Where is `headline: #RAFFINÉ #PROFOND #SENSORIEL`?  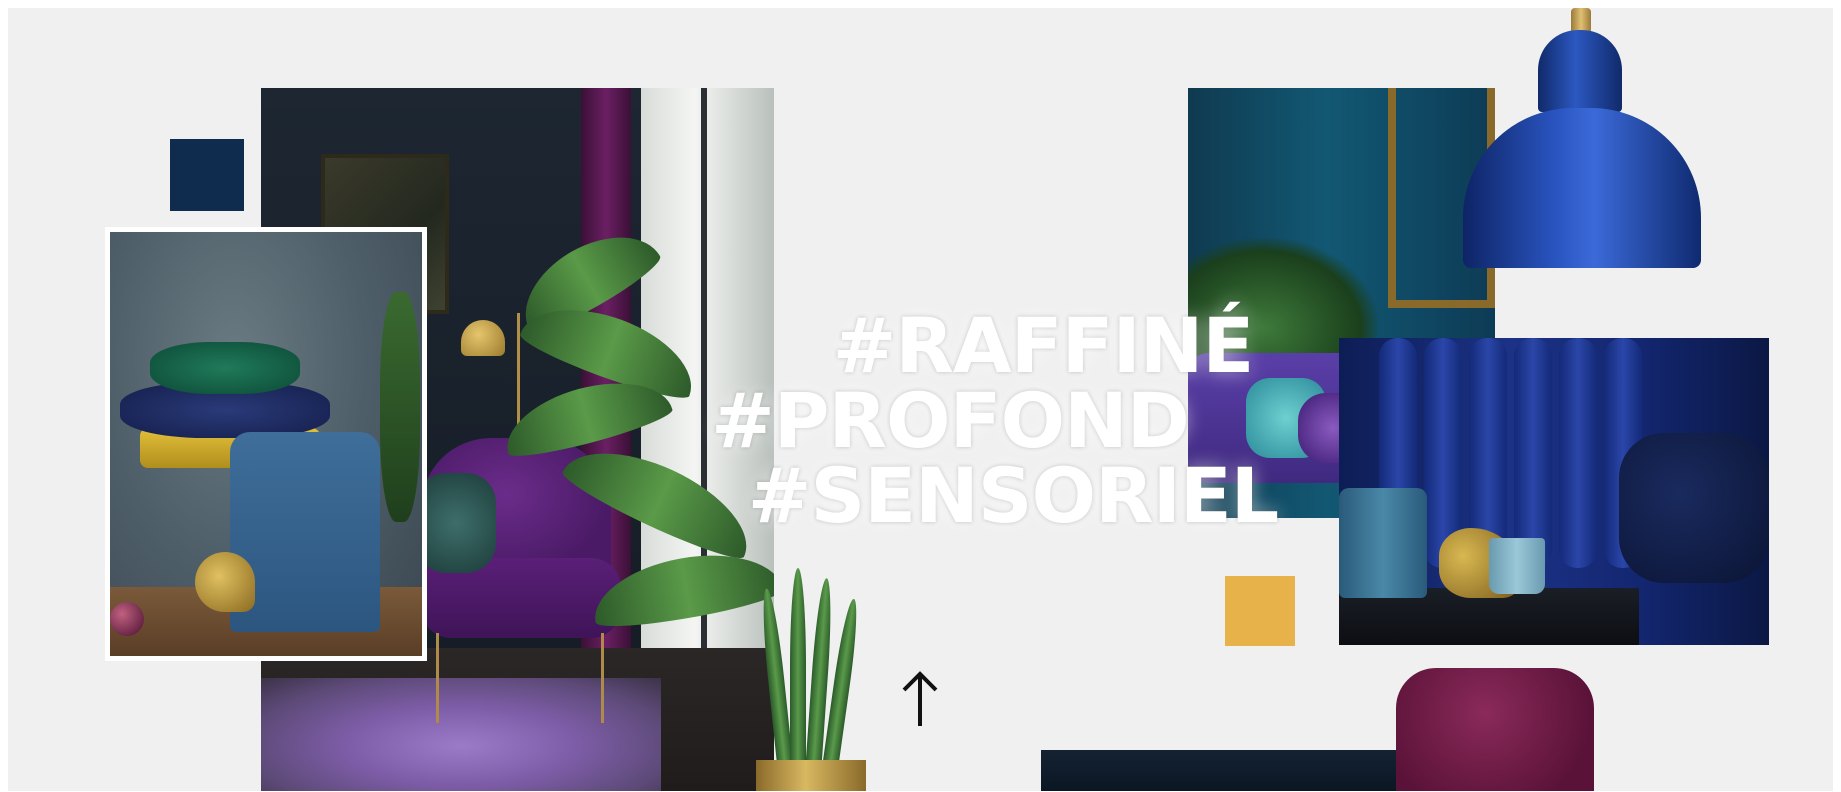
headline: #RAFFINÉ #PROFOND #SENSORIEL is located at coordinates (958, 421).